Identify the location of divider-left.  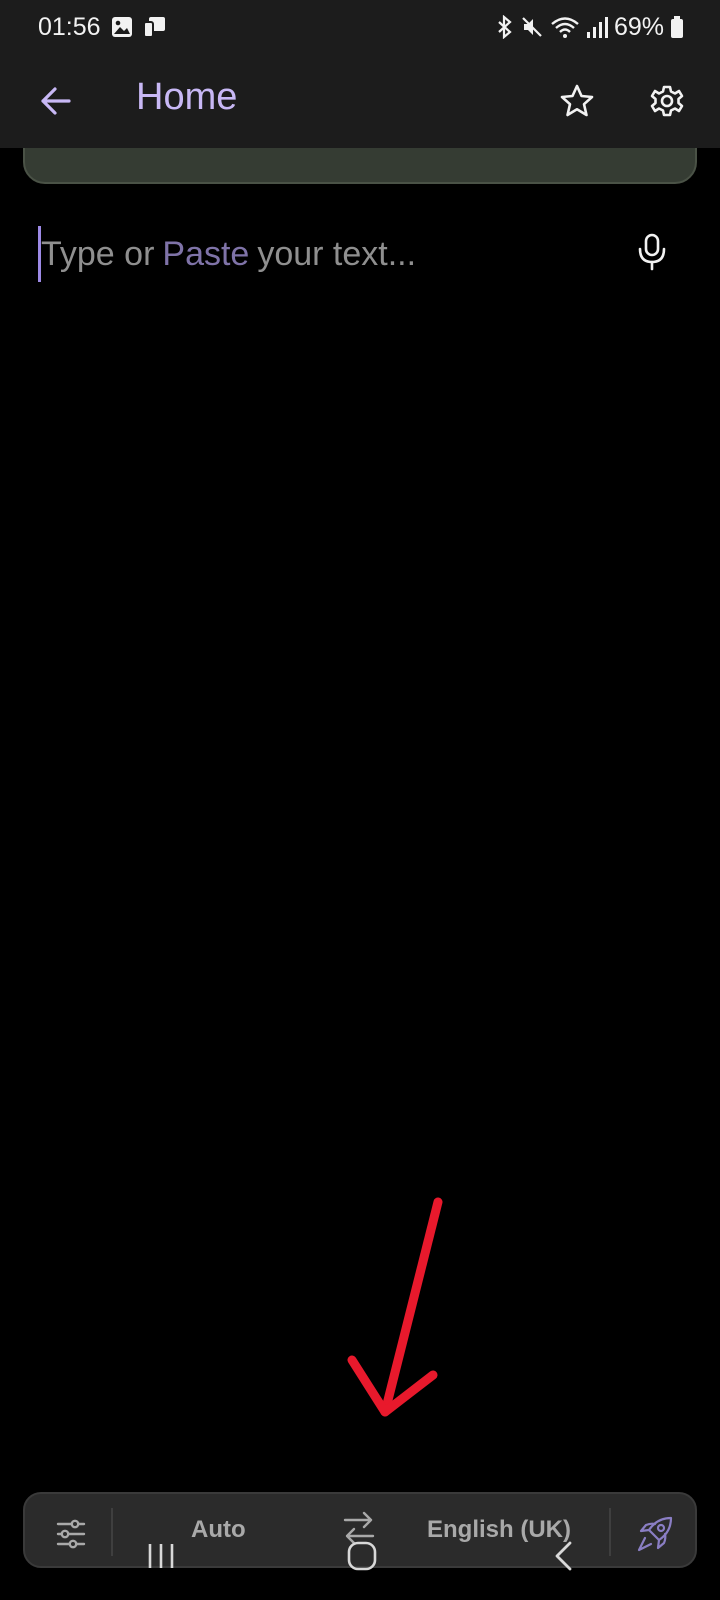
(112, 1532).